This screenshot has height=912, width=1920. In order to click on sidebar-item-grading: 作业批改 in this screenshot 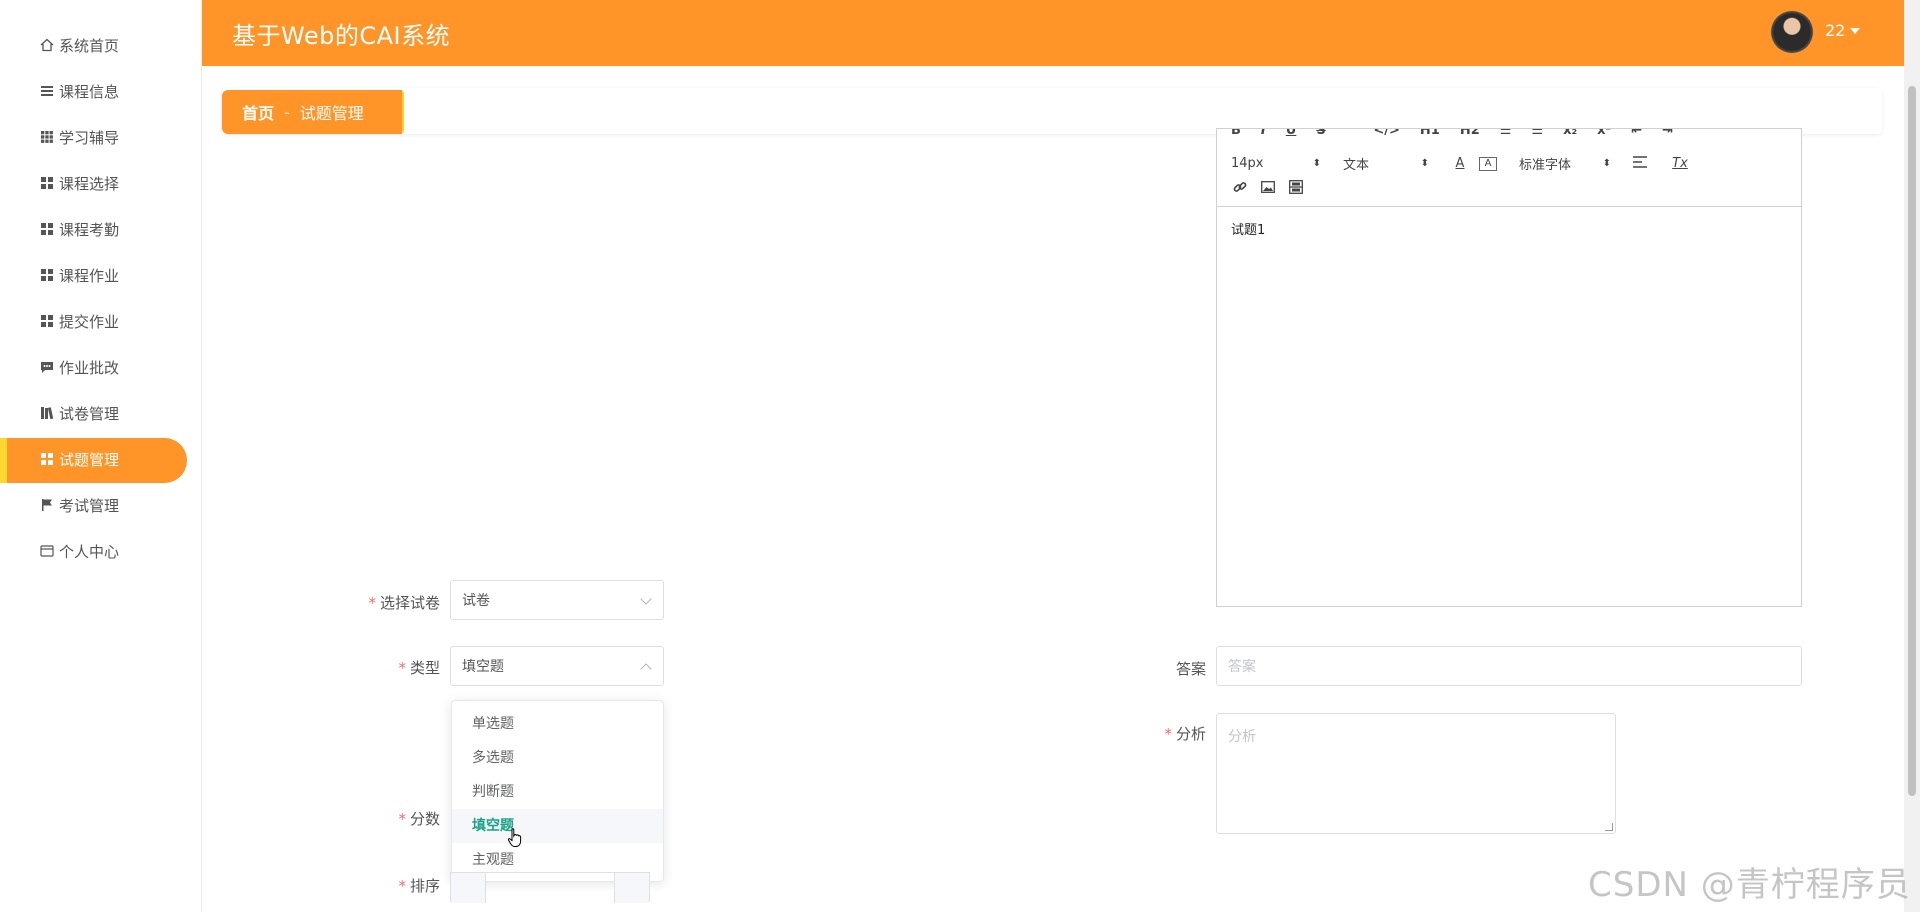, I will do `click(100, 367)`.